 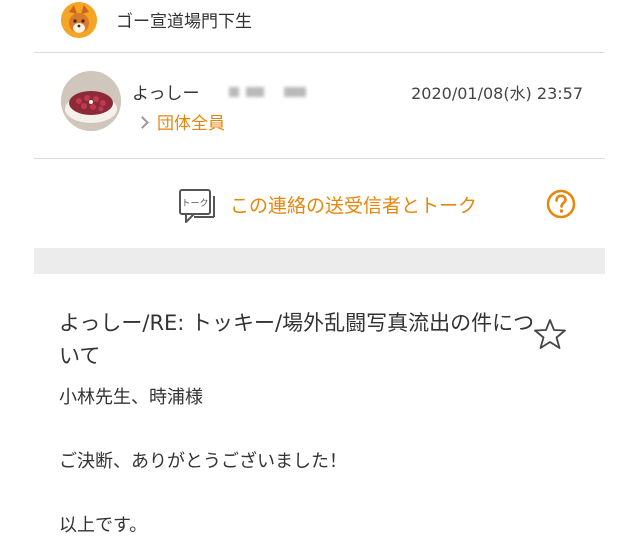 I want to click on group-avatar, so click(x=79, y=20).